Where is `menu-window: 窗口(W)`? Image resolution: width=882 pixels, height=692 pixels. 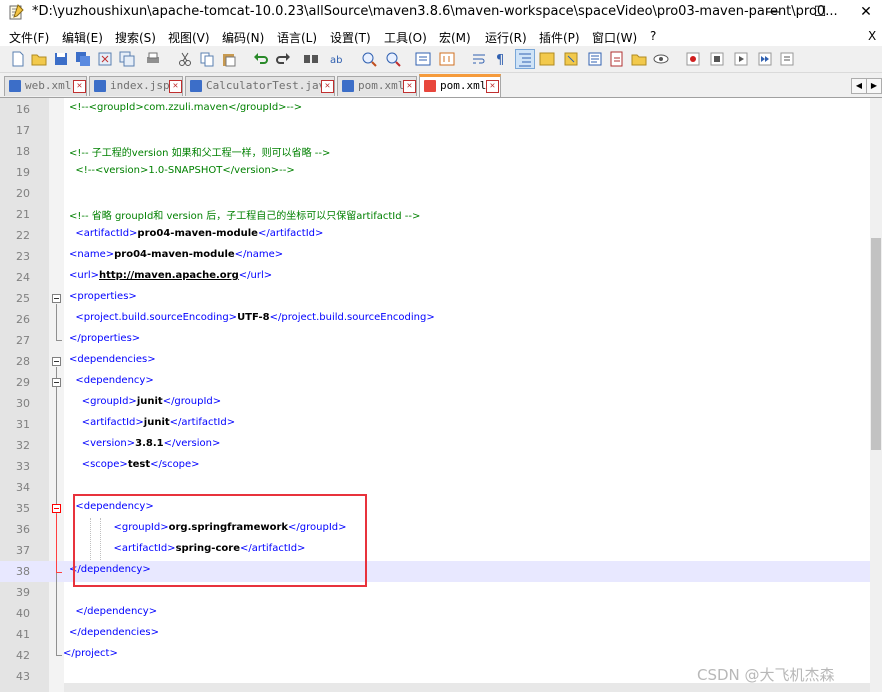 menu-window: 窗口(W) is located at coordinates (614, 37).